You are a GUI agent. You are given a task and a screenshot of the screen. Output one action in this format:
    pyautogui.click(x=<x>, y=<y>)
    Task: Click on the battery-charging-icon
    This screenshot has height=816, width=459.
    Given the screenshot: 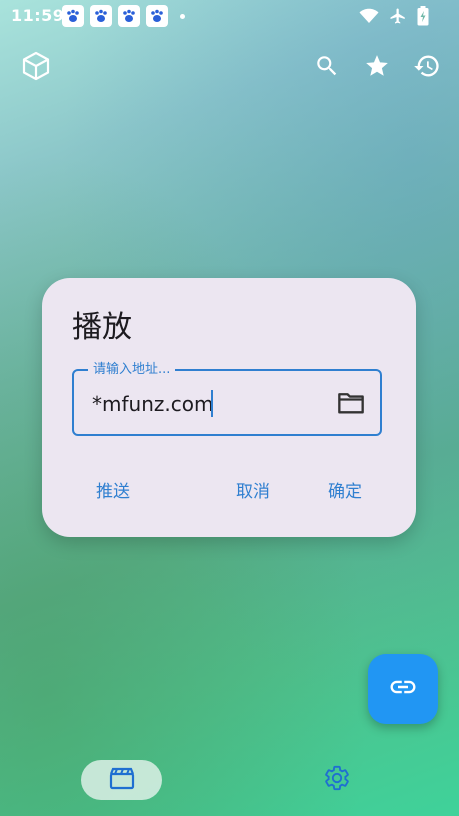 What is the action you would take?
    pyautogui.click(x=423, y=18)
    